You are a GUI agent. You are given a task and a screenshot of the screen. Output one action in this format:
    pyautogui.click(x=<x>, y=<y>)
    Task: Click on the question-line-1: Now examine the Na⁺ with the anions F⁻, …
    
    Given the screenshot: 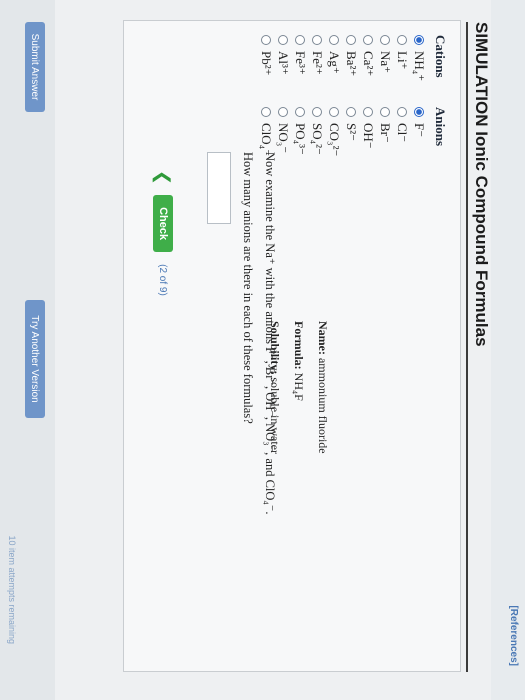 What is the action you would take?
    pyautogui.click(x=270, y=333)
    